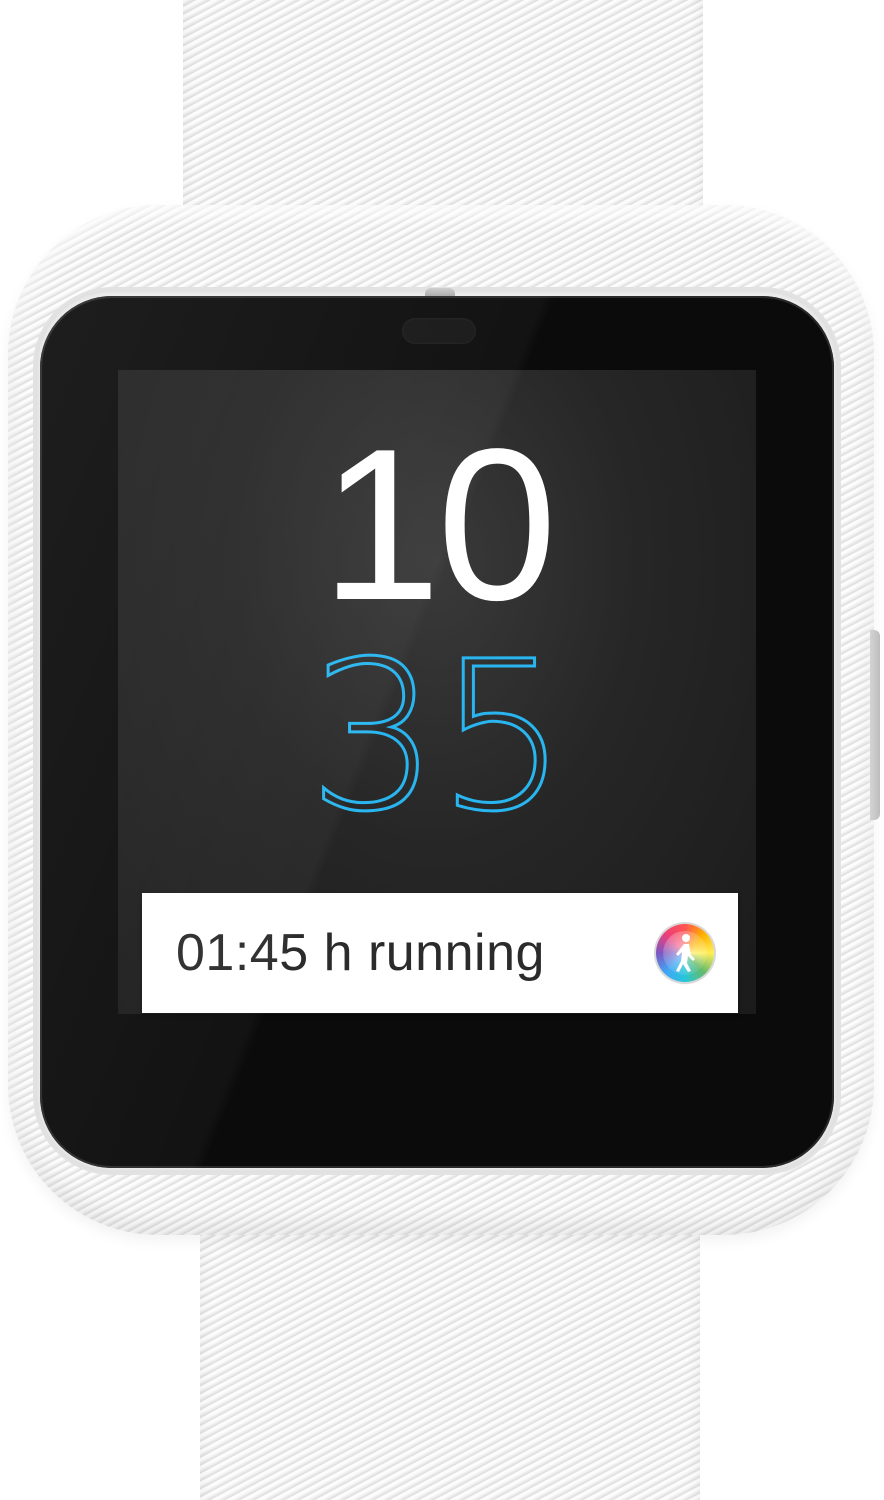 The width and height of the screenshot is (884, 1500). Describe the element at coordinates (438, 524) in the screenshot. I see `clock-hours: 10` at that location.